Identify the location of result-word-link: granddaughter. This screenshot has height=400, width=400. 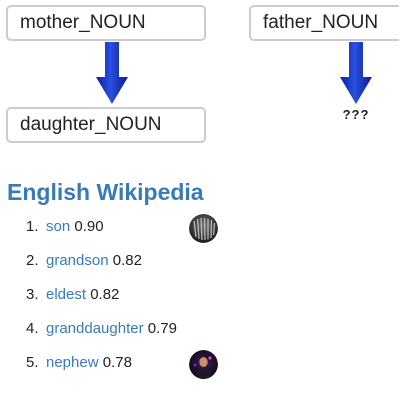
(95, 328).